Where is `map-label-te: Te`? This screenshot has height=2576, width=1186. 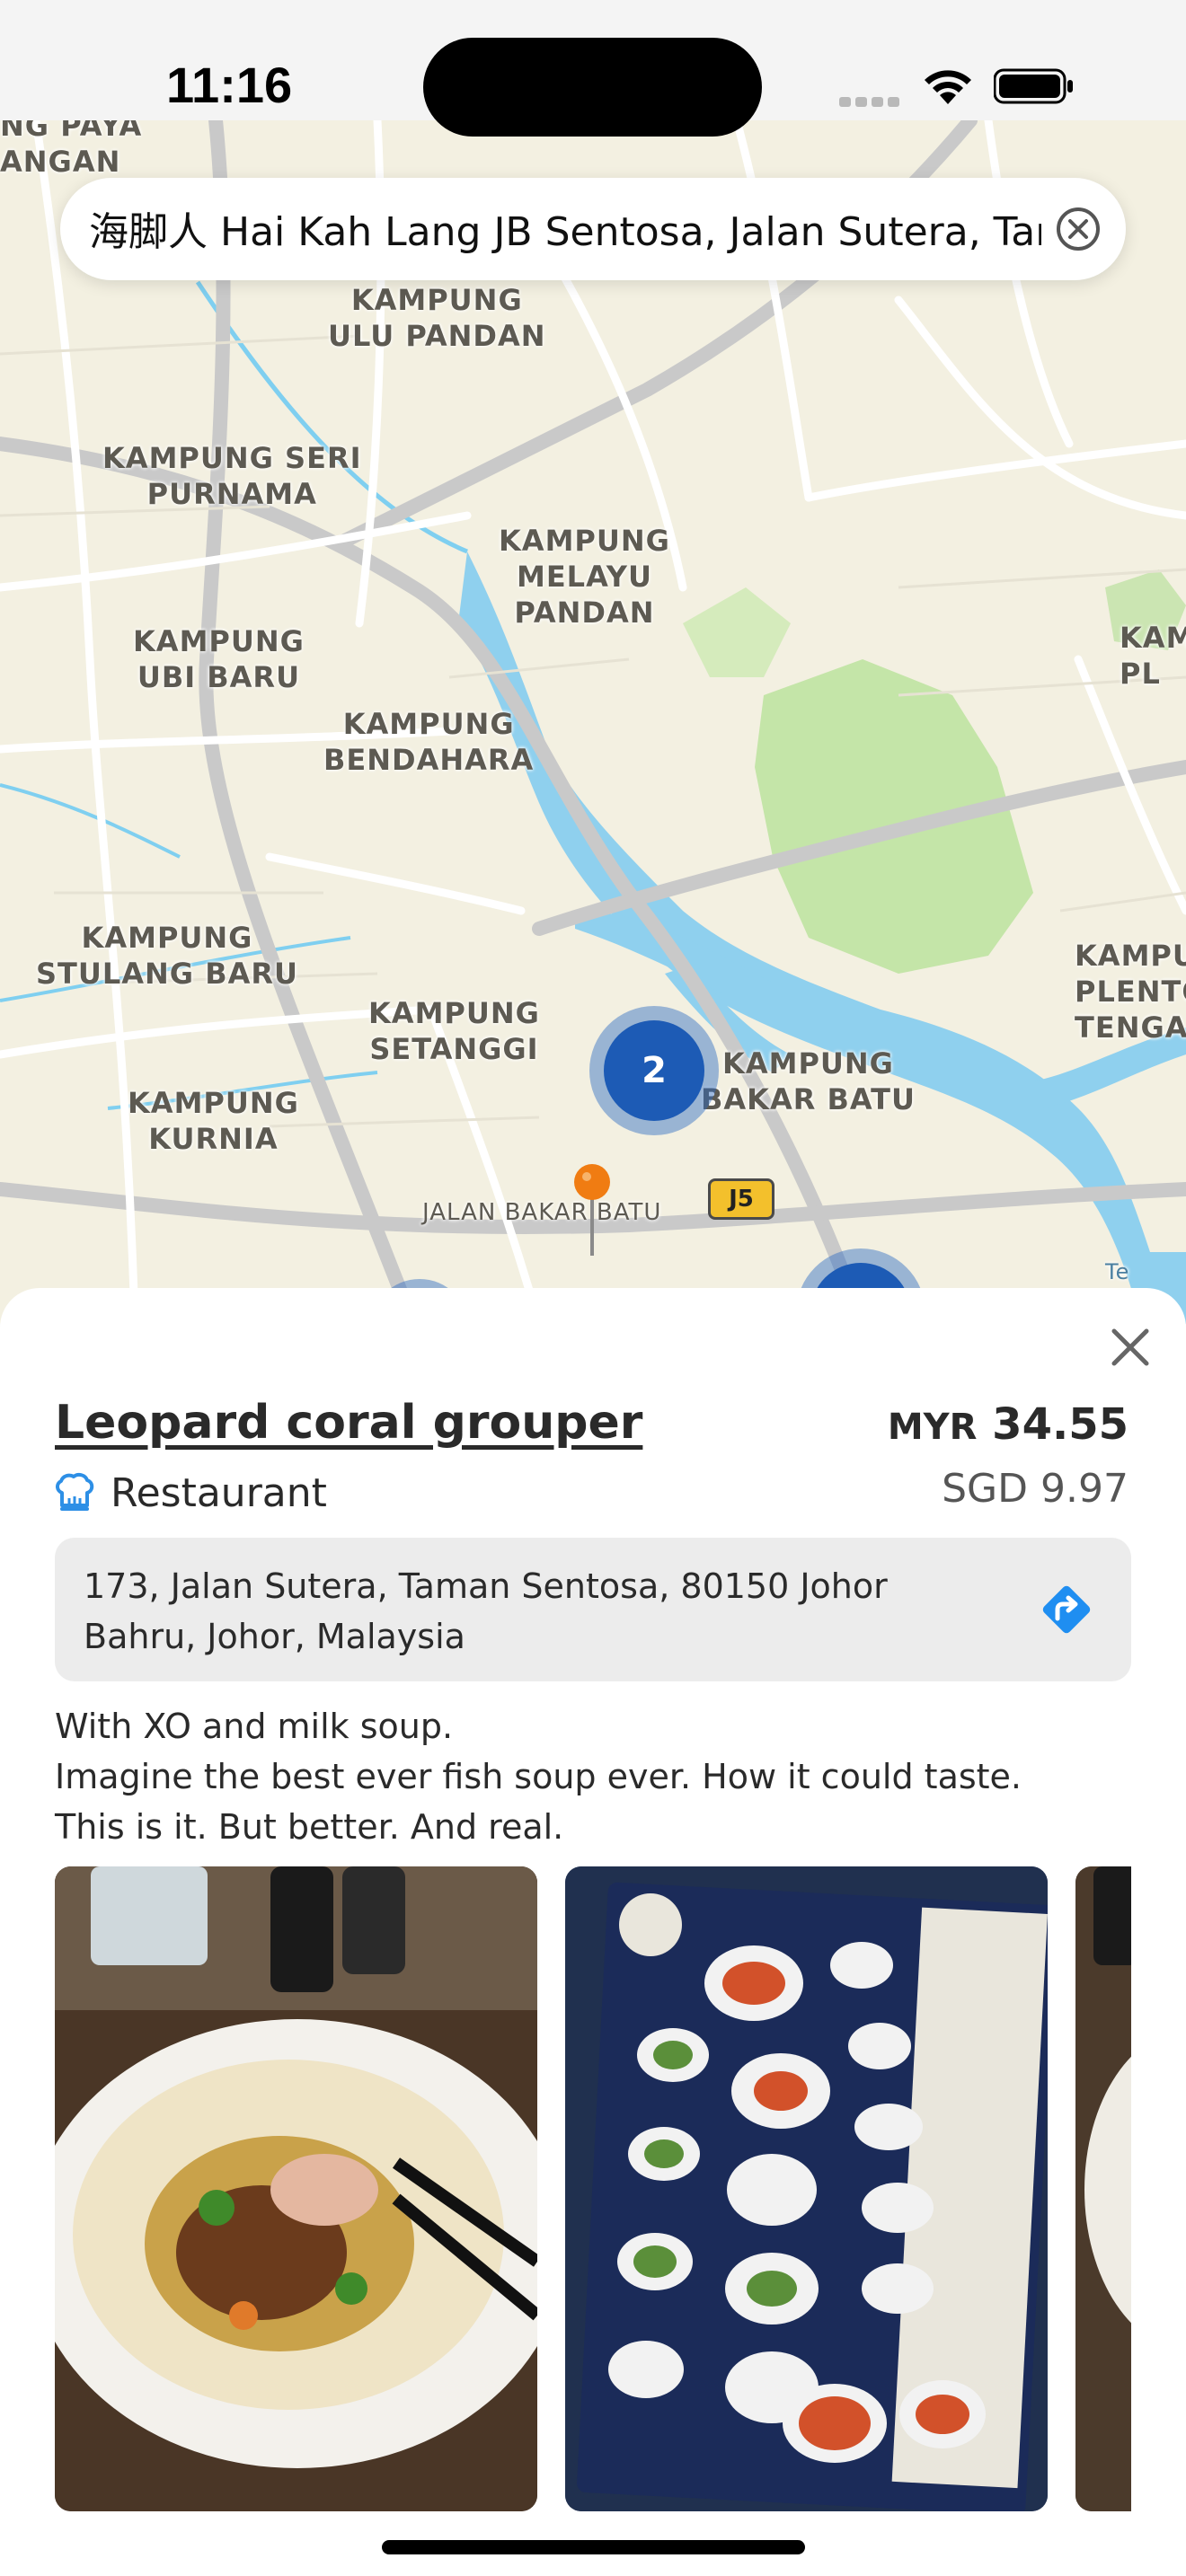
map-label-te: Te is located at coordinates (1117, 1271).